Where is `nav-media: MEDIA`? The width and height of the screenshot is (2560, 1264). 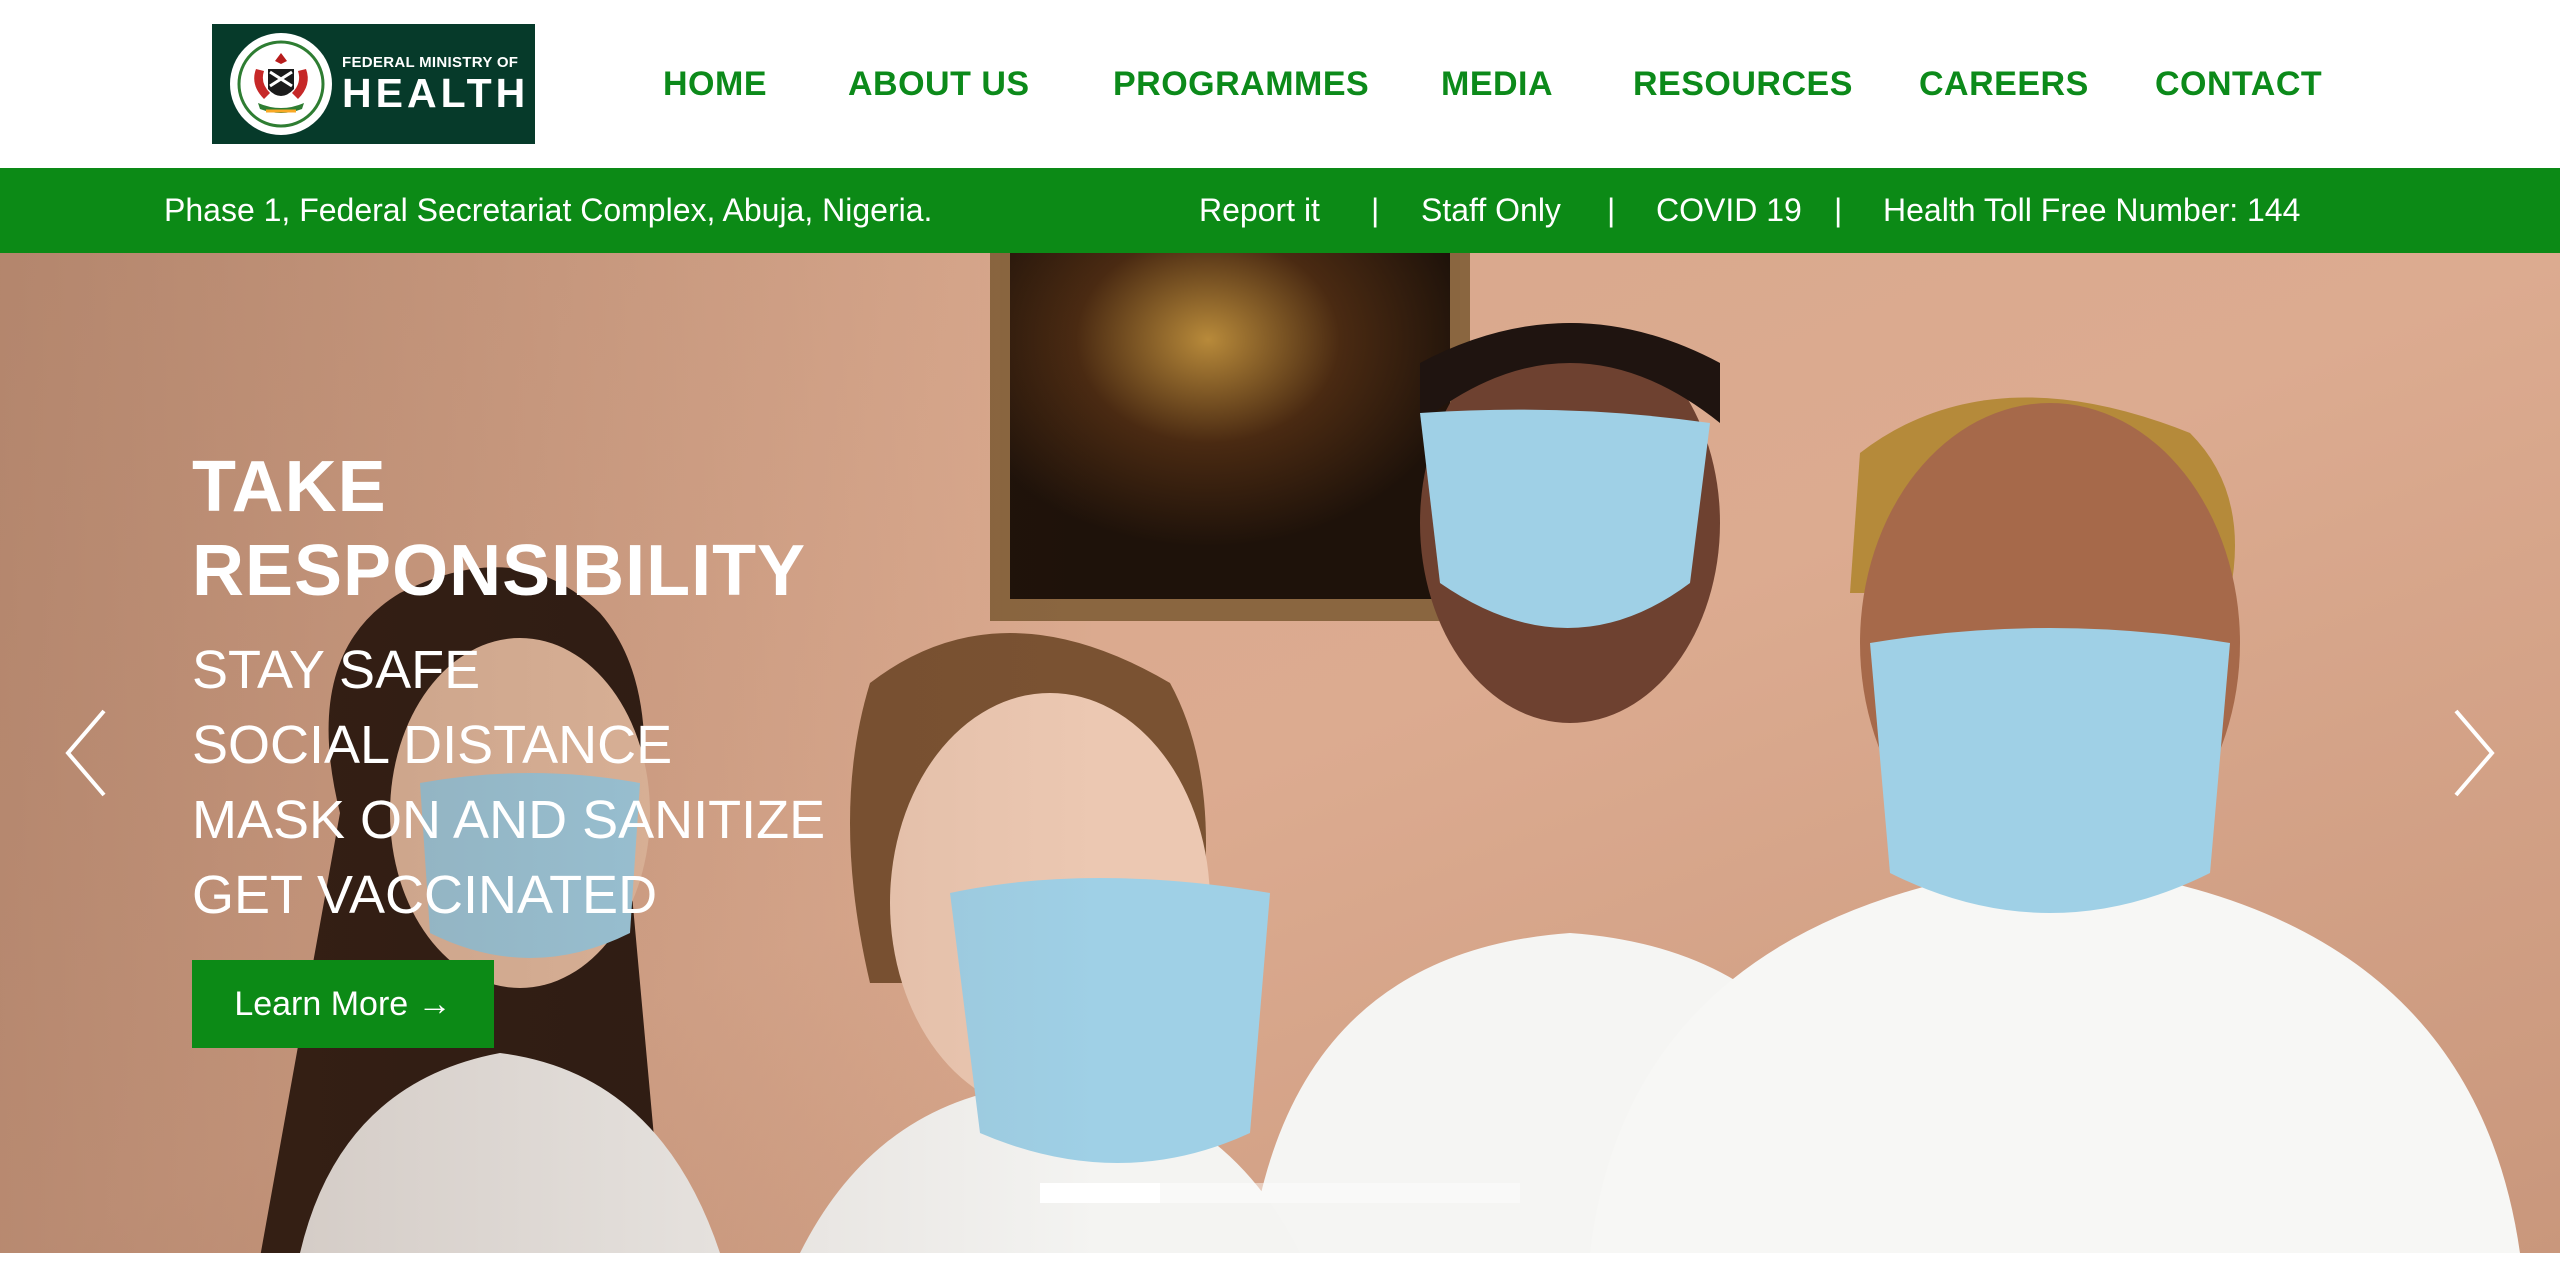
nav-media: MEDIA is located at coordinates (1497, 84).